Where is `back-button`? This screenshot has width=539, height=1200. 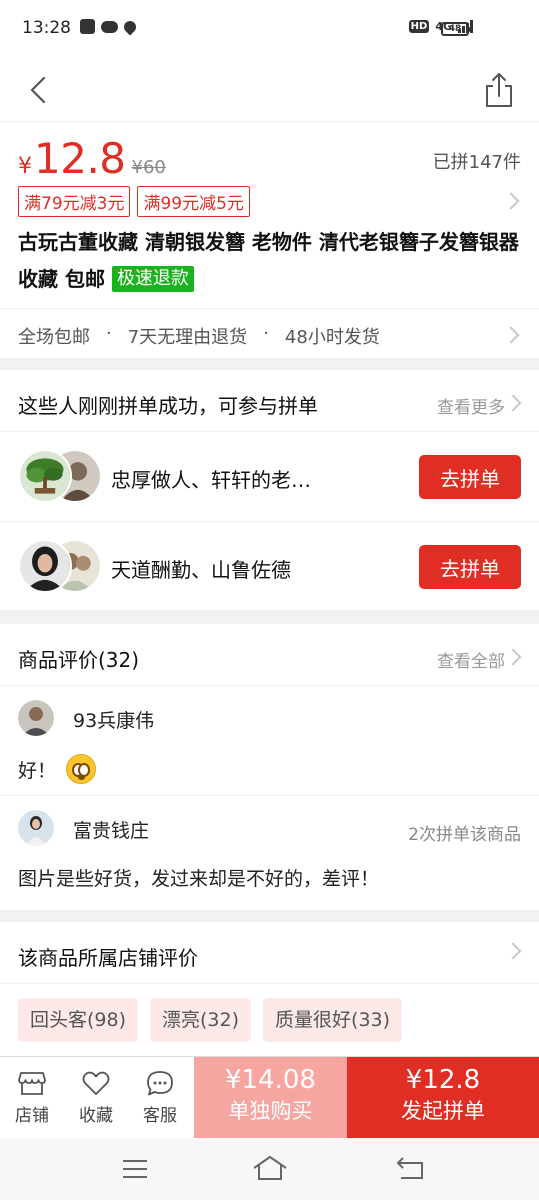 back-button is located at coordinates (40, 90).